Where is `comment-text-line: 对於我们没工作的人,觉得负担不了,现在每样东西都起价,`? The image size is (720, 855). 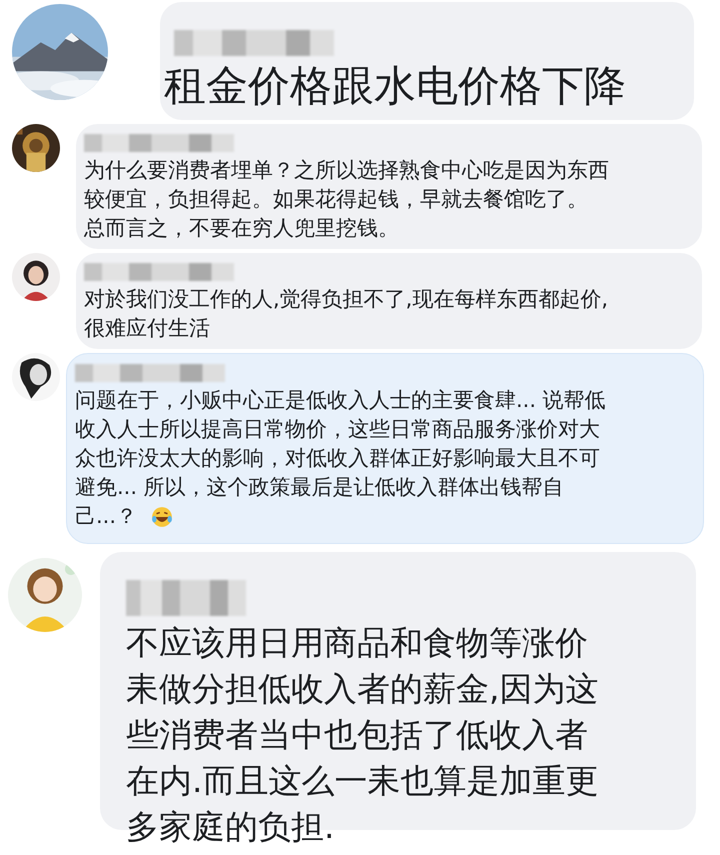
comment-text-line: 对於我们没工作的人,觉得负担不了,现在每样东西都起价, is located at coordinates (346, 299).